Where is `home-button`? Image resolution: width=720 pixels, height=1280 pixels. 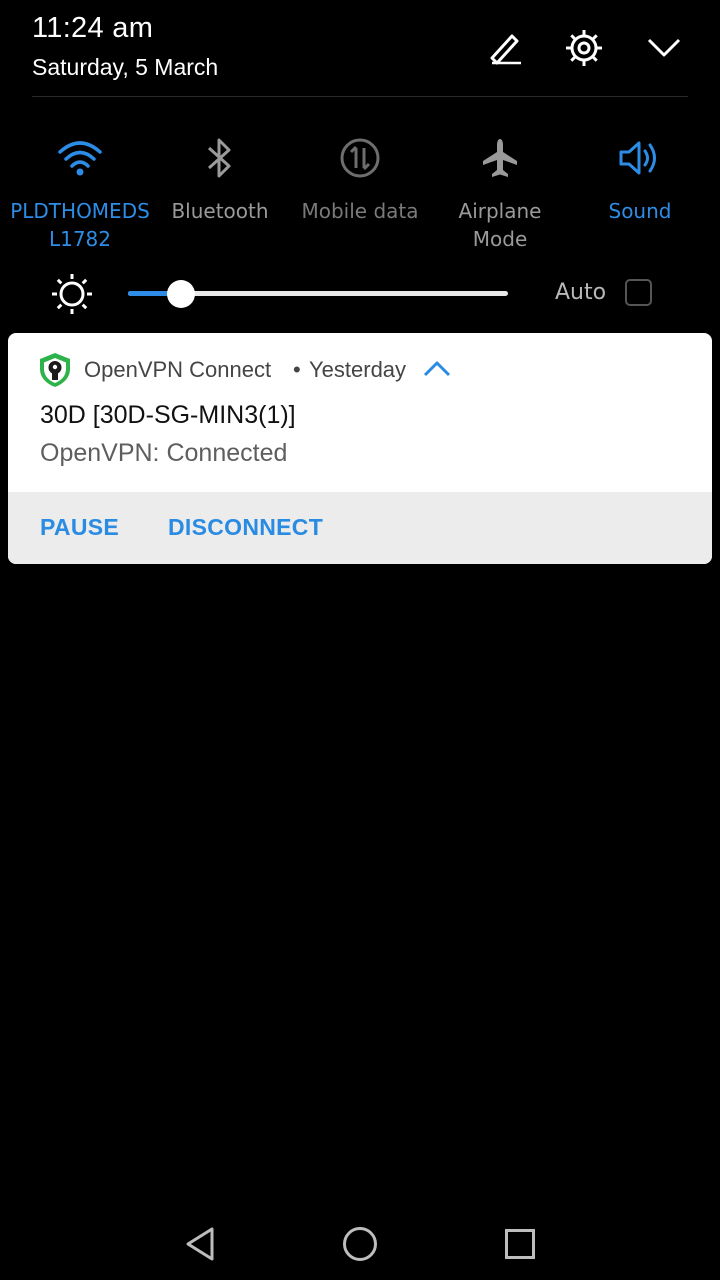
home-button is located at coordinates (360, 1246).